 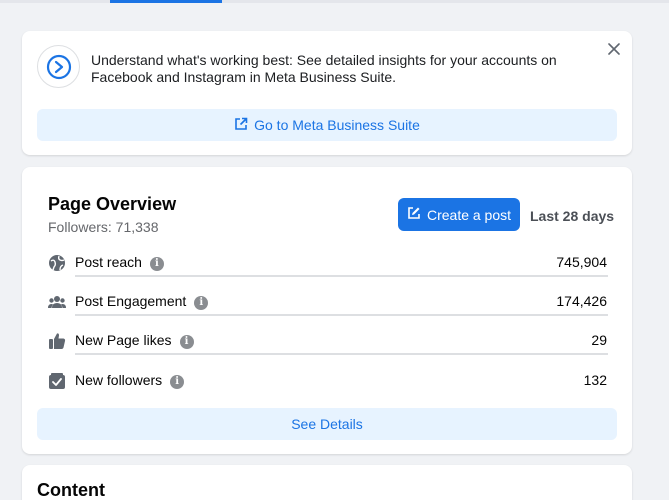 I want to click on metric-label: Post reach, so click(x=108, y=262).